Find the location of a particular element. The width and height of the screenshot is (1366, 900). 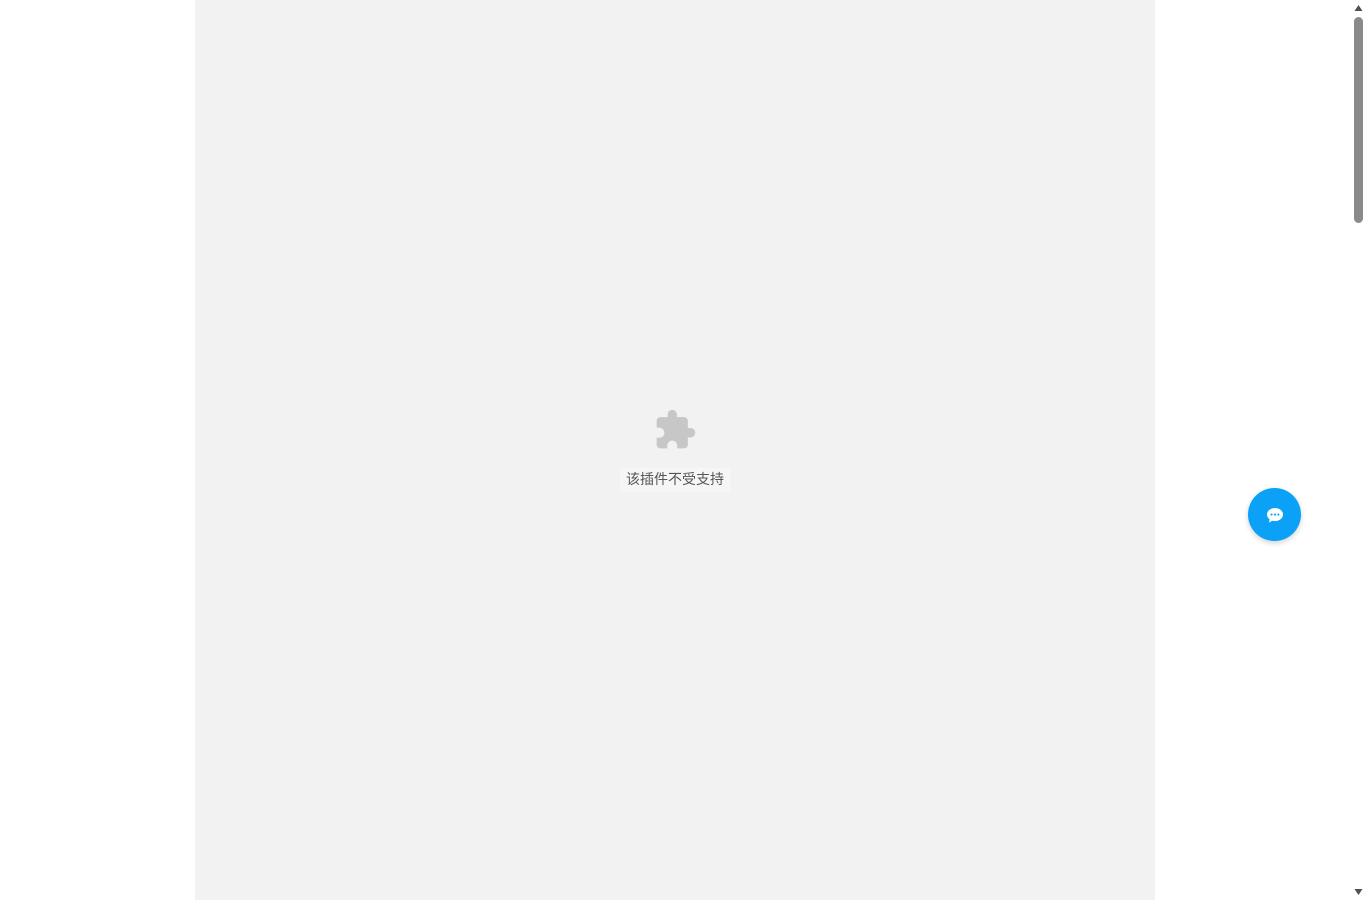

scroll-up-arrow-icon is located at coordinates (1358, 8).